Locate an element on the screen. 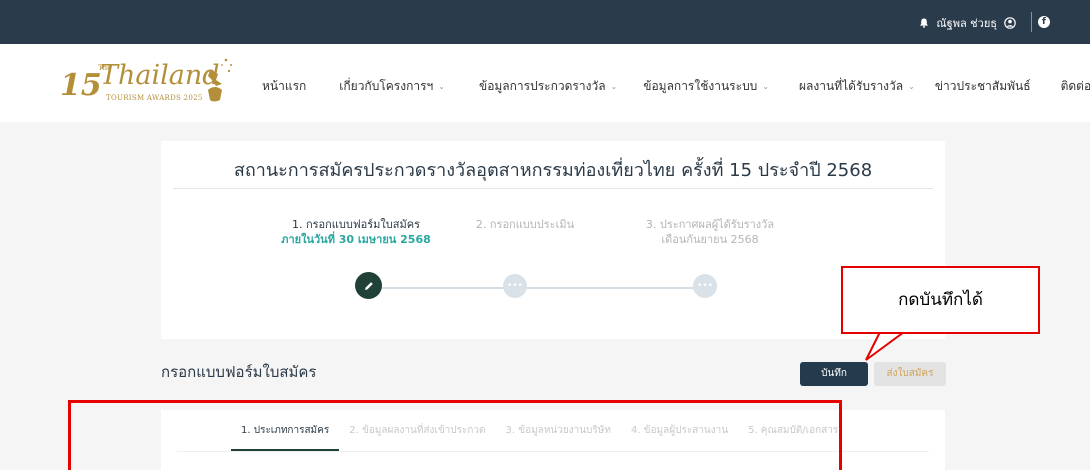  step-2-title: 2. กรอกแบบประเมิน is located at coordinates (525, 224).